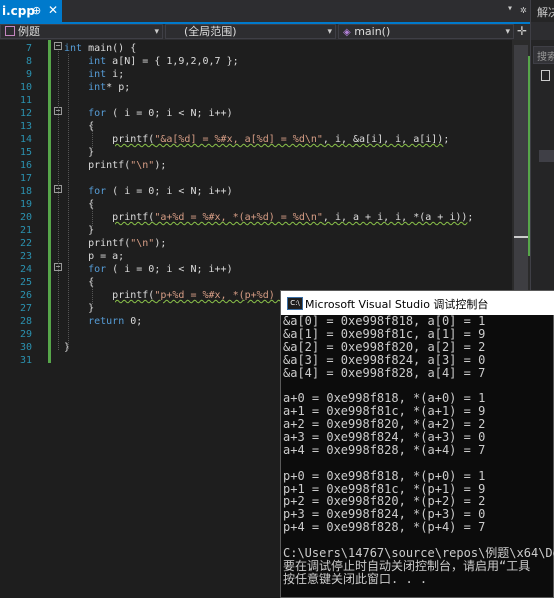 The image size is (554, 598). Describe the element at coordinates (94, 256) in the screenshot. I see `code-line: p = a;` at that location.